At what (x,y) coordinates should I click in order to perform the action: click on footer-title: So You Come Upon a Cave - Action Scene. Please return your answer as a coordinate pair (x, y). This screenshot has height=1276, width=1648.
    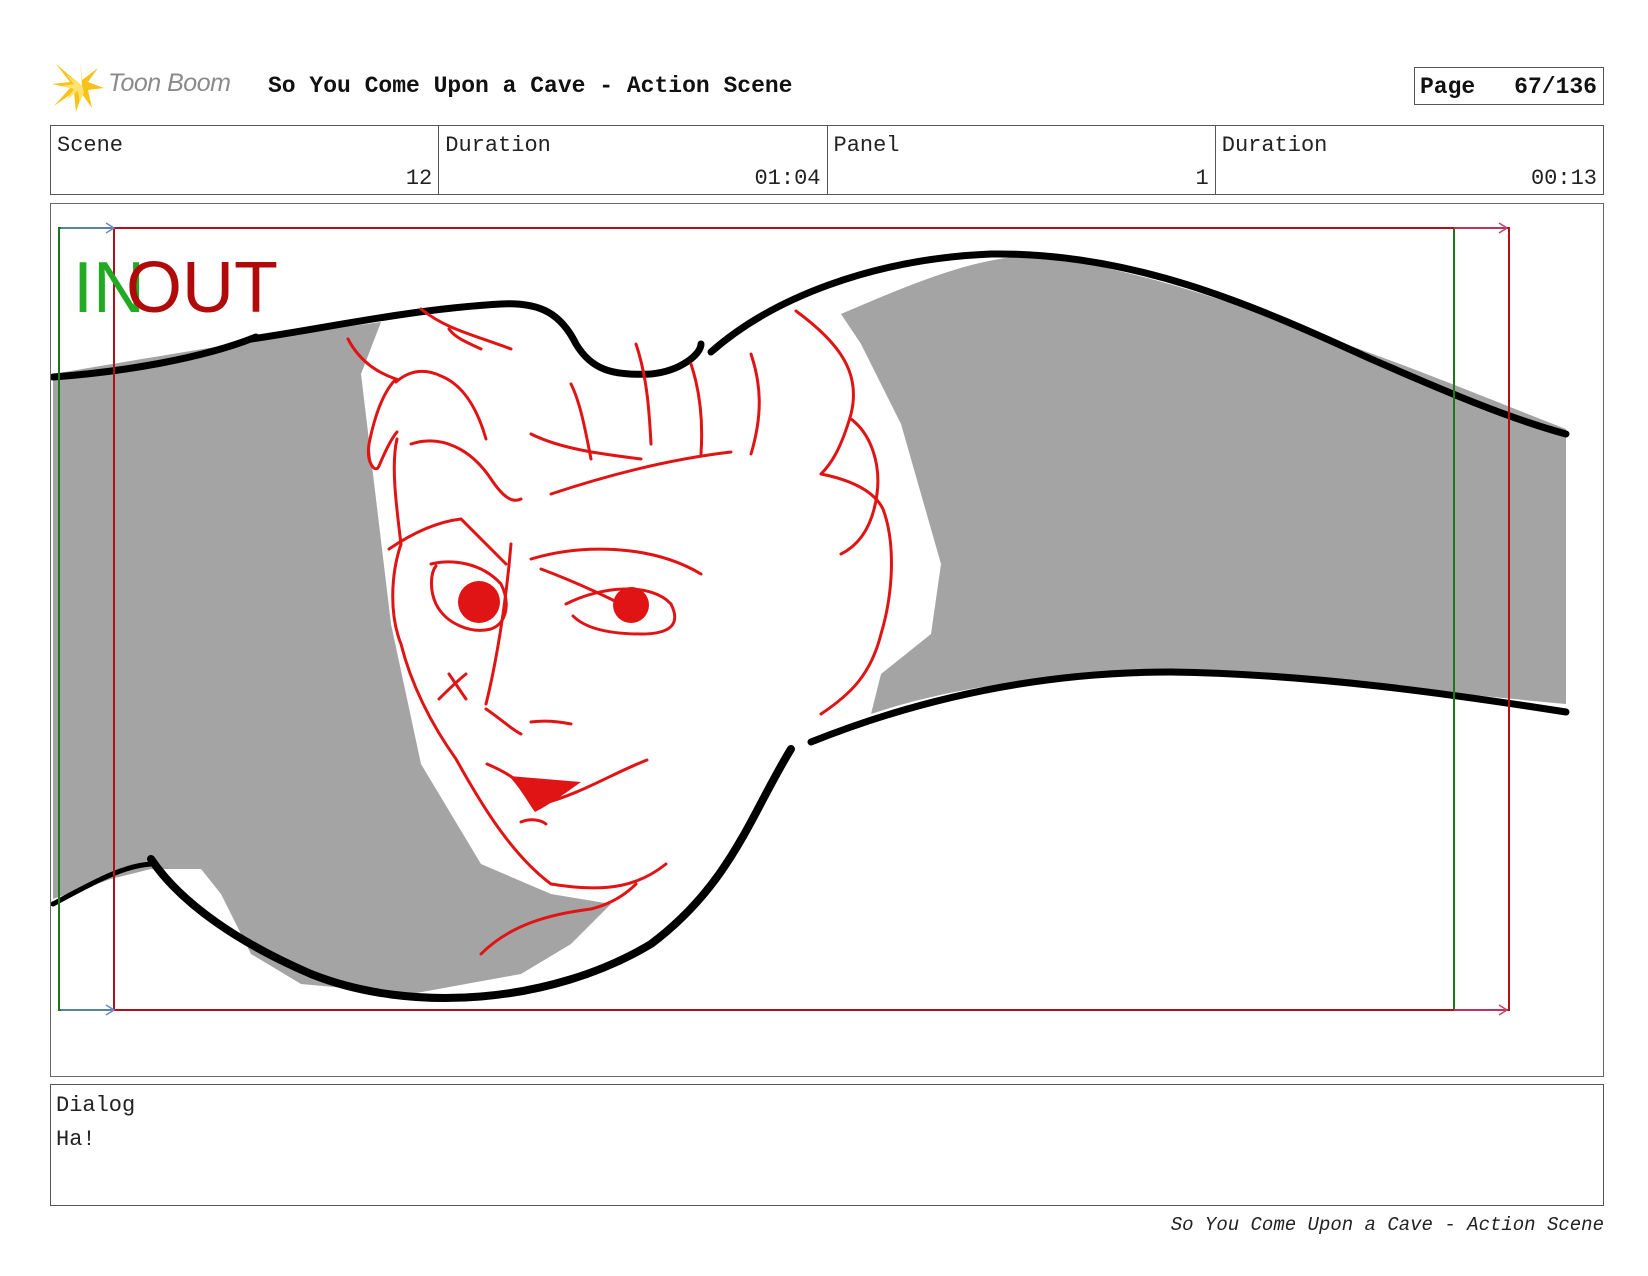
    Looking at the image, I should click on (1387, 1225).